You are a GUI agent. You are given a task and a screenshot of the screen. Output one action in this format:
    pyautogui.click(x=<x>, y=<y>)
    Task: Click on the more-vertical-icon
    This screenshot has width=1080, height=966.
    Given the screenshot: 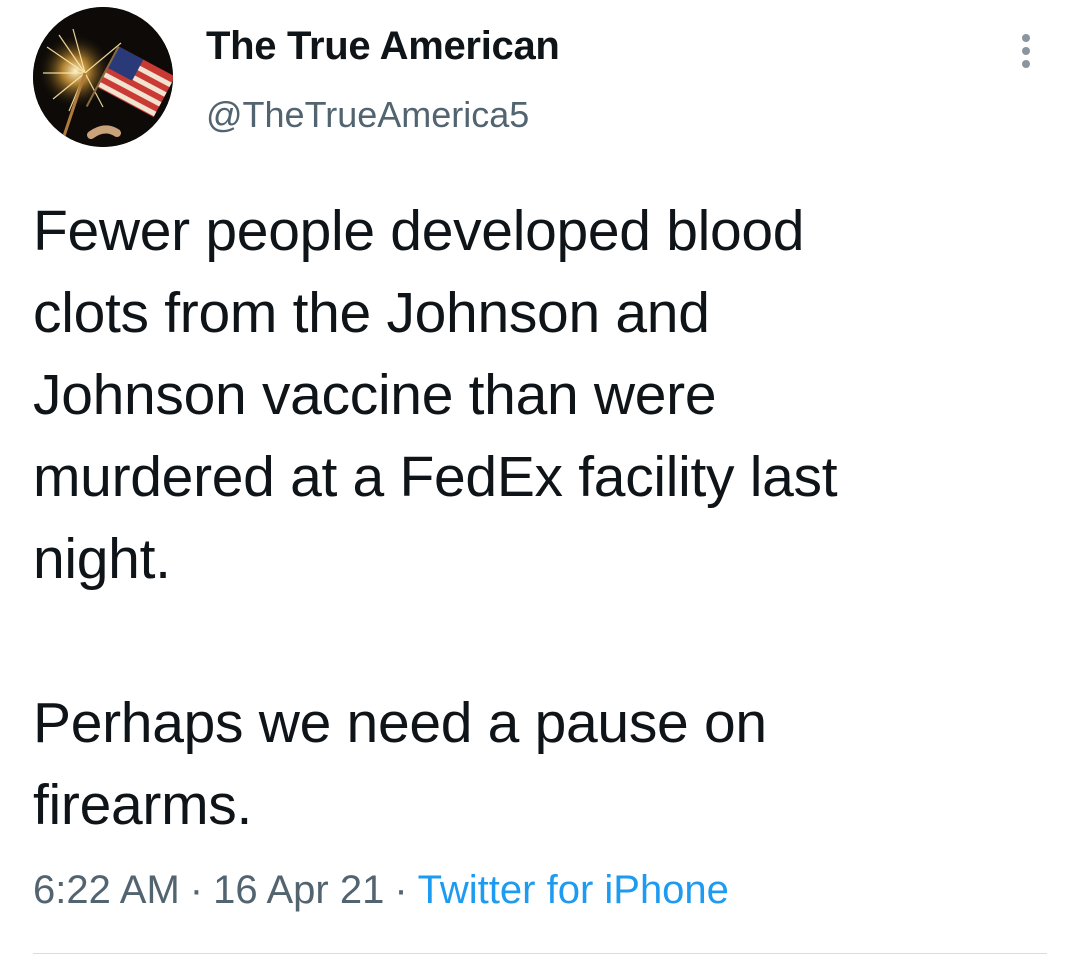 What is the action you would take?
    pyautogui.click(x=1027, y=50)
    